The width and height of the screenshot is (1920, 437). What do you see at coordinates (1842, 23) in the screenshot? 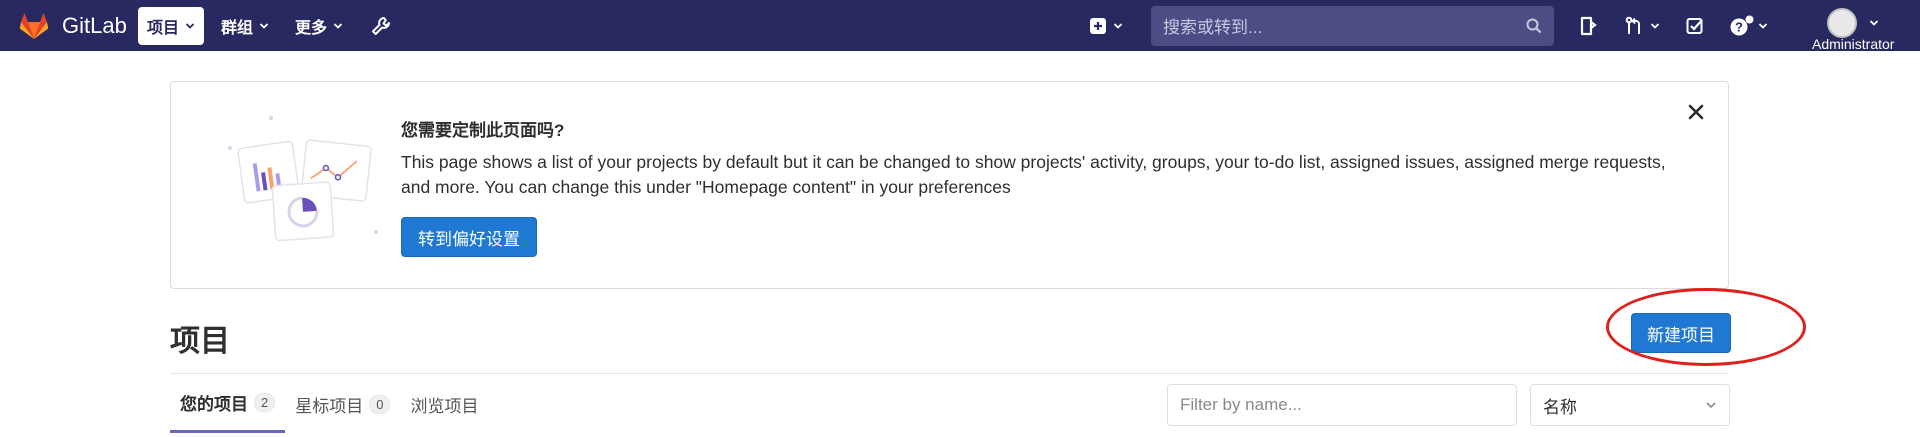
I see `avatar` at bounding box center [1842, 23].